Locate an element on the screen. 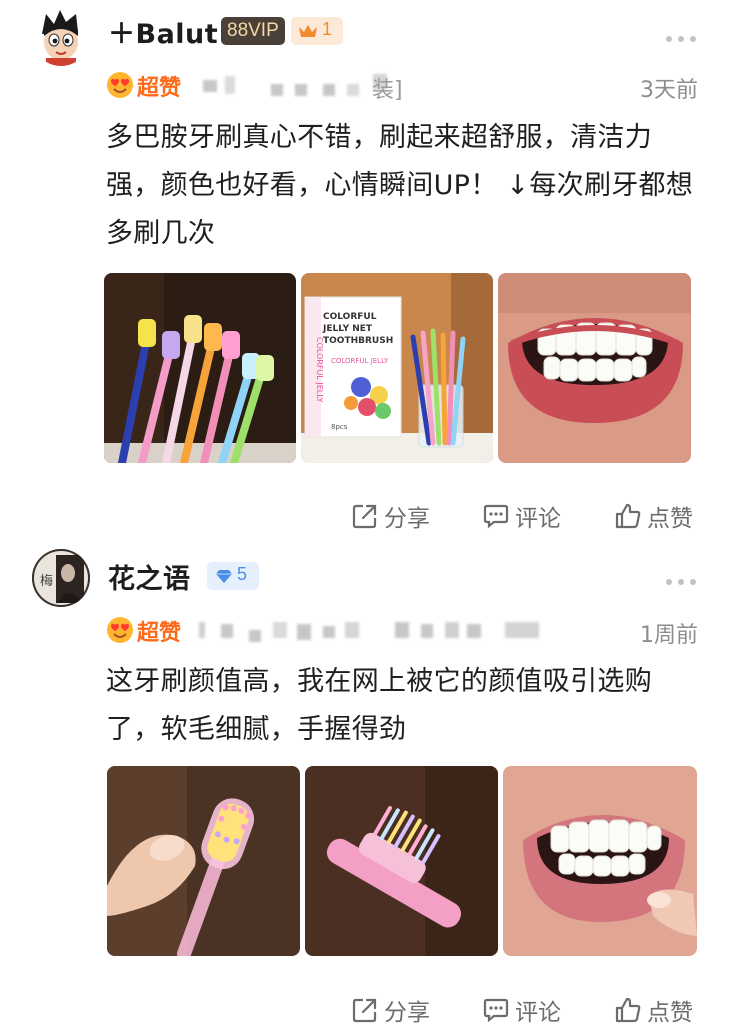 This screenshot has width=730, height=1034. review-date: 3天前 is located at coordinates (669, 90).